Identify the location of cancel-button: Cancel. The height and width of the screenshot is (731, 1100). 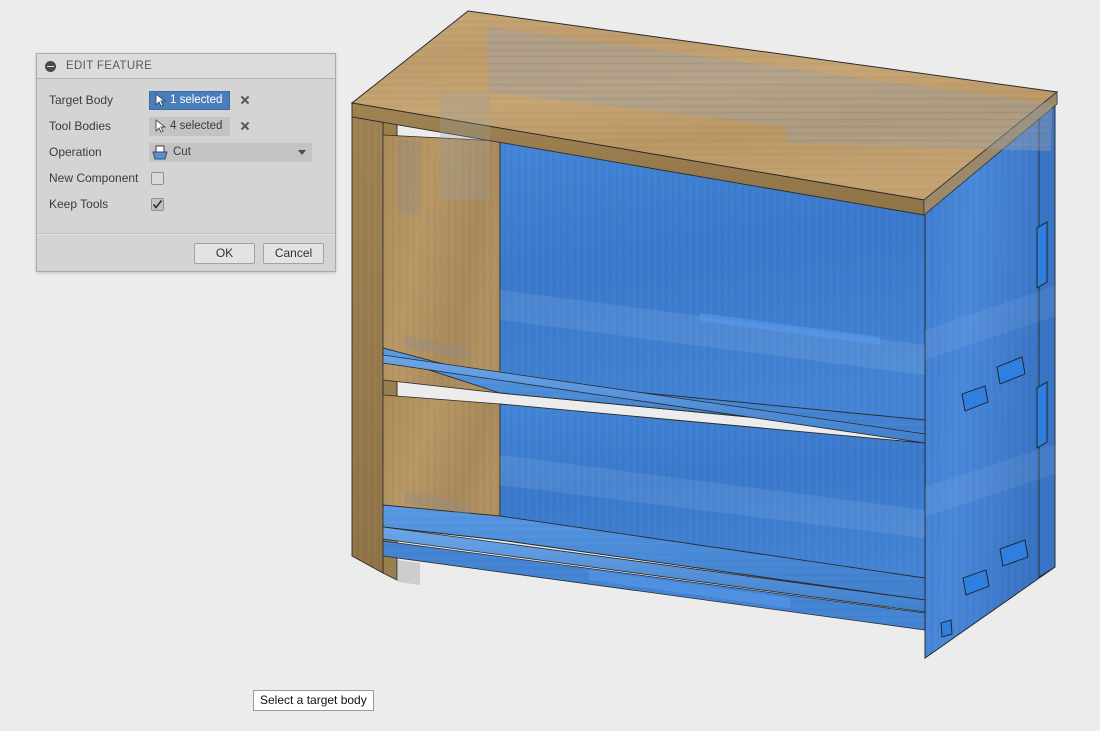
(293, 253).